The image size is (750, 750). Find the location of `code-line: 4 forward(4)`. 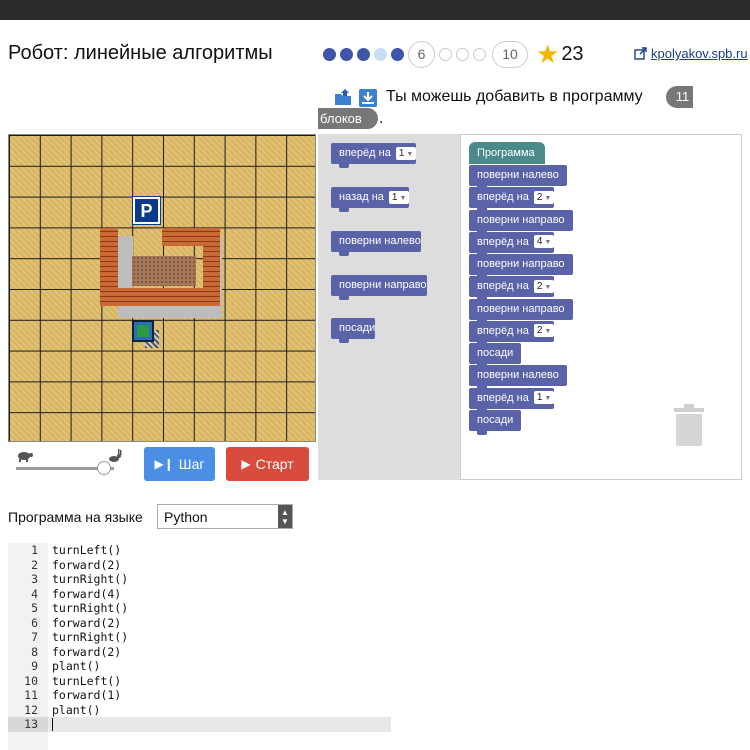

code-line: 4 forward(4) is located at coordinates (64, 594).